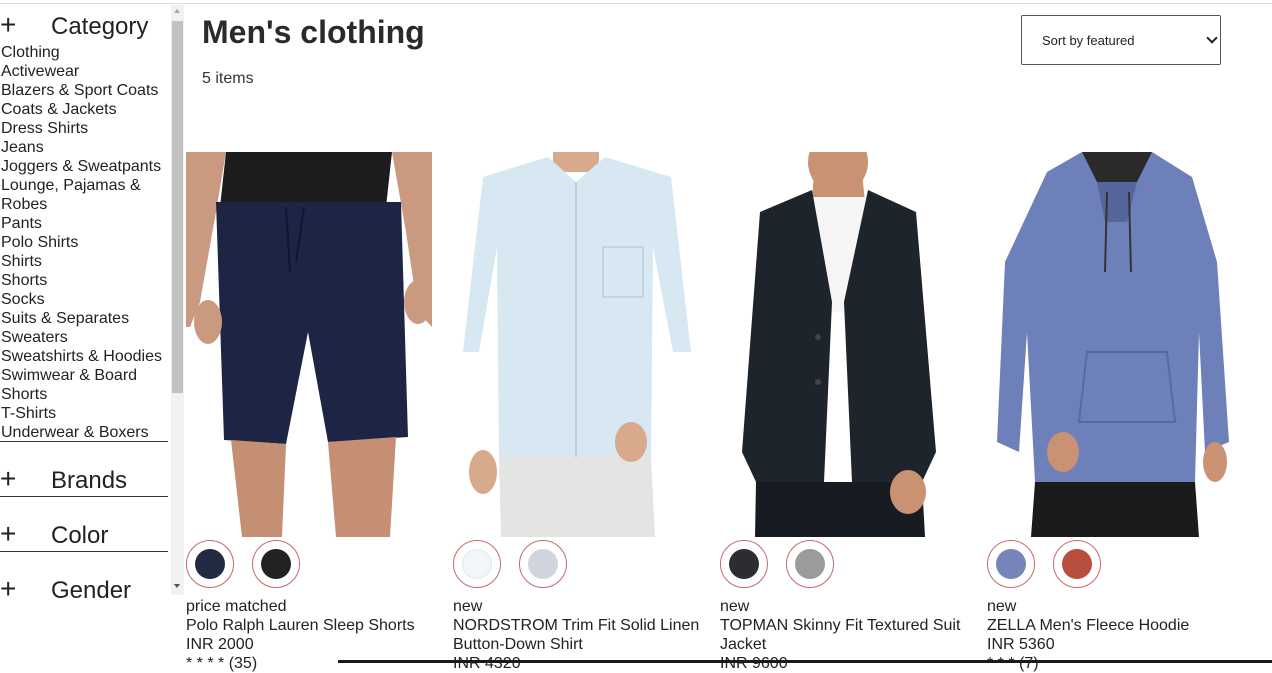 This screenshot has width=1272, height=673. I want to click on sort-dropdown: Sort by featured, so click(1121, 40).